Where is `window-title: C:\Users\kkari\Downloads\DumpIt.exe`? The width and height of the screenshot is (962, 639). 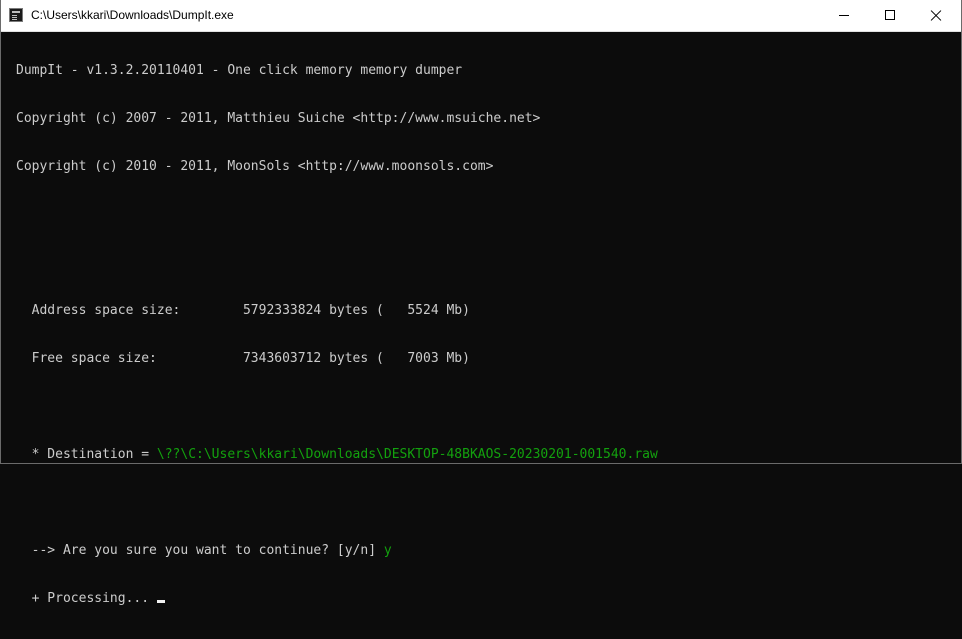 window-title: C:\Users\kkari\Downloads\DumpIt.exe is located at coordinates (132, 15).